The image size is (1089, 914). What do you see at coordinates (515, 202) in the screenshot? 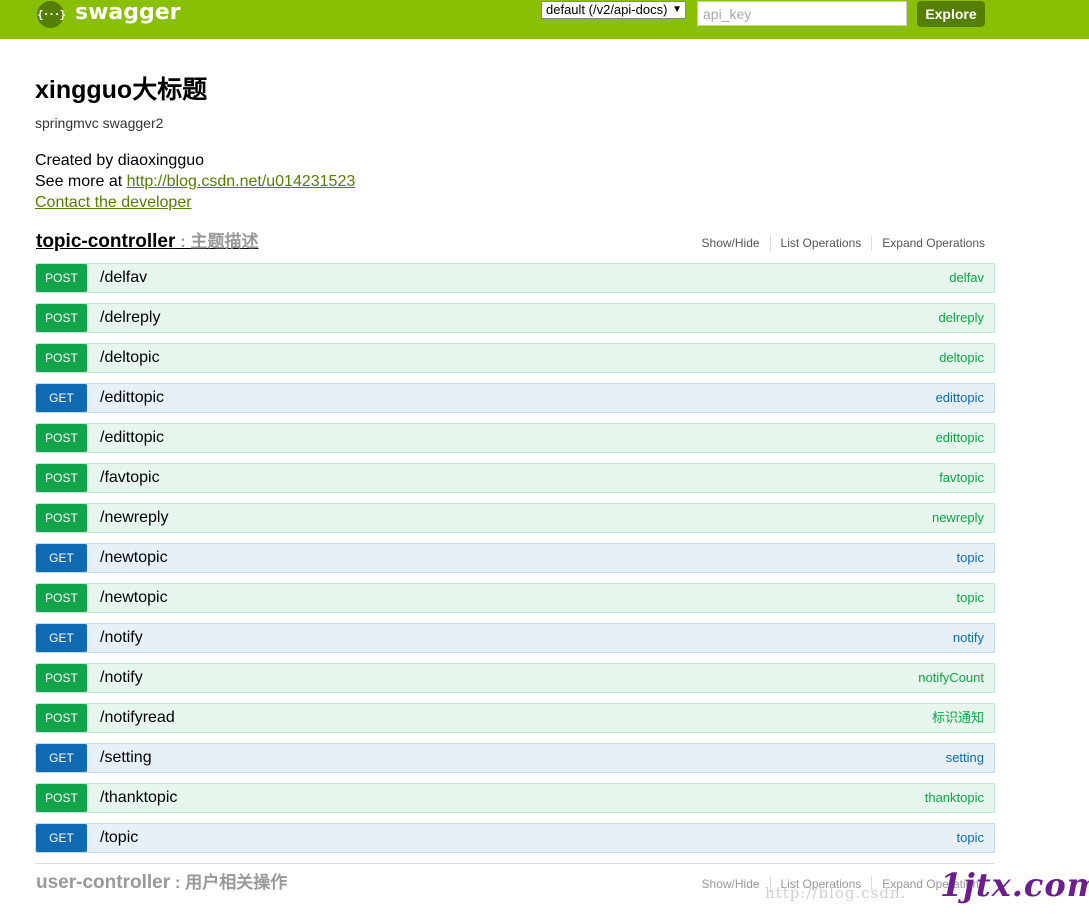
I see `contact-developer-link: Contact the developer` at bounding box center [515, 202].